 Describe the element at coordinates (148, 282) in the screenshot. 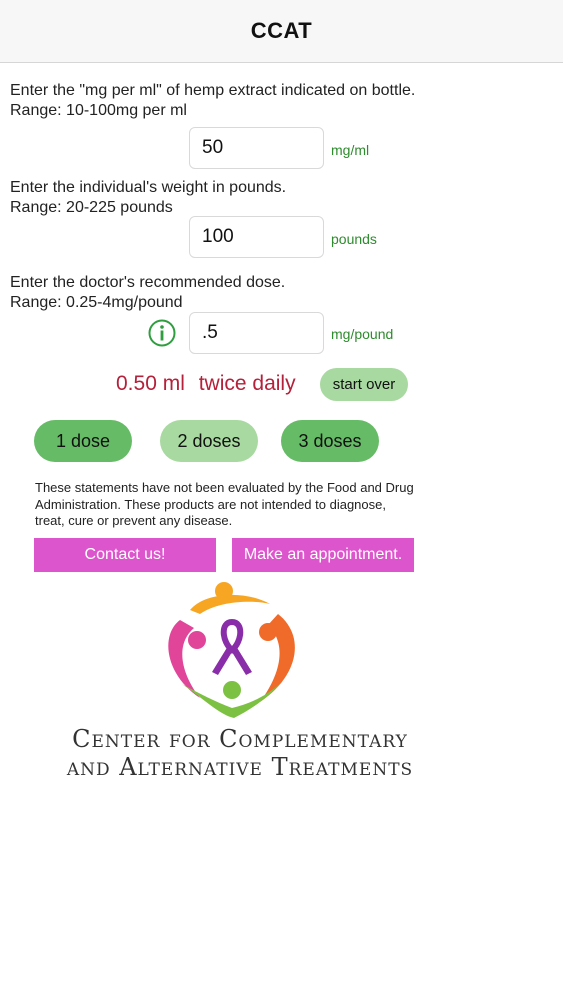

I see `dose-prompt-line1: Enter the doctor's recommended dose.` at that location.